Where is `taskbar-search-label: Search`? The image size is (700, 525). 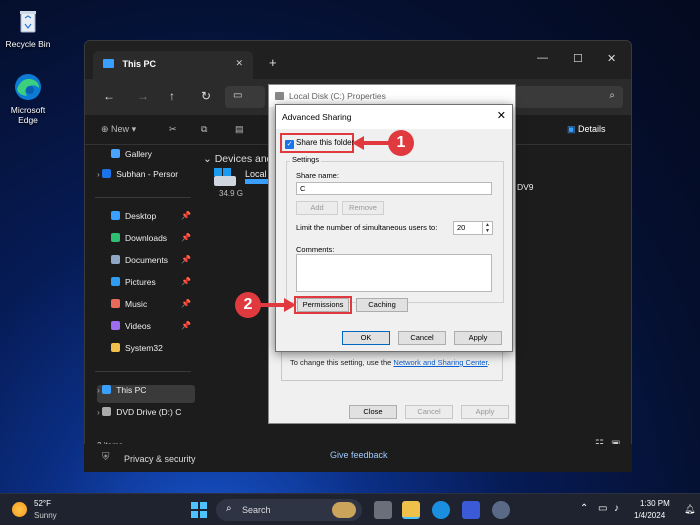 taskbar-search-label: Search is located at coordinates (256, 510).